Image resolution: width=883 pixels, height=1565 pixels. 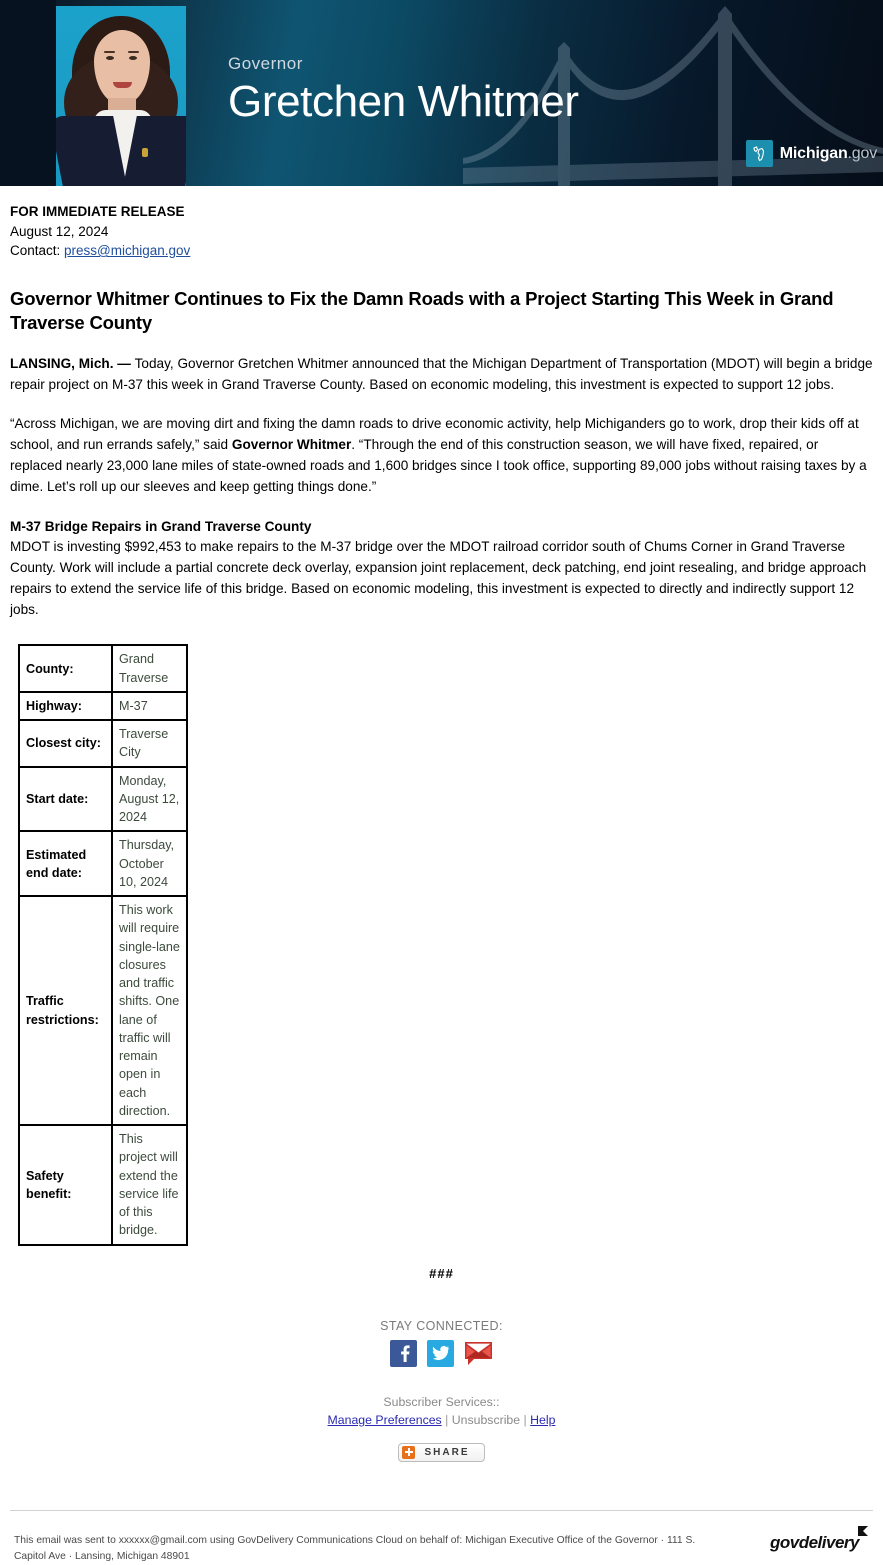 I want to click on table-row: County: Grand Traverse, so click(x=103, y=668).